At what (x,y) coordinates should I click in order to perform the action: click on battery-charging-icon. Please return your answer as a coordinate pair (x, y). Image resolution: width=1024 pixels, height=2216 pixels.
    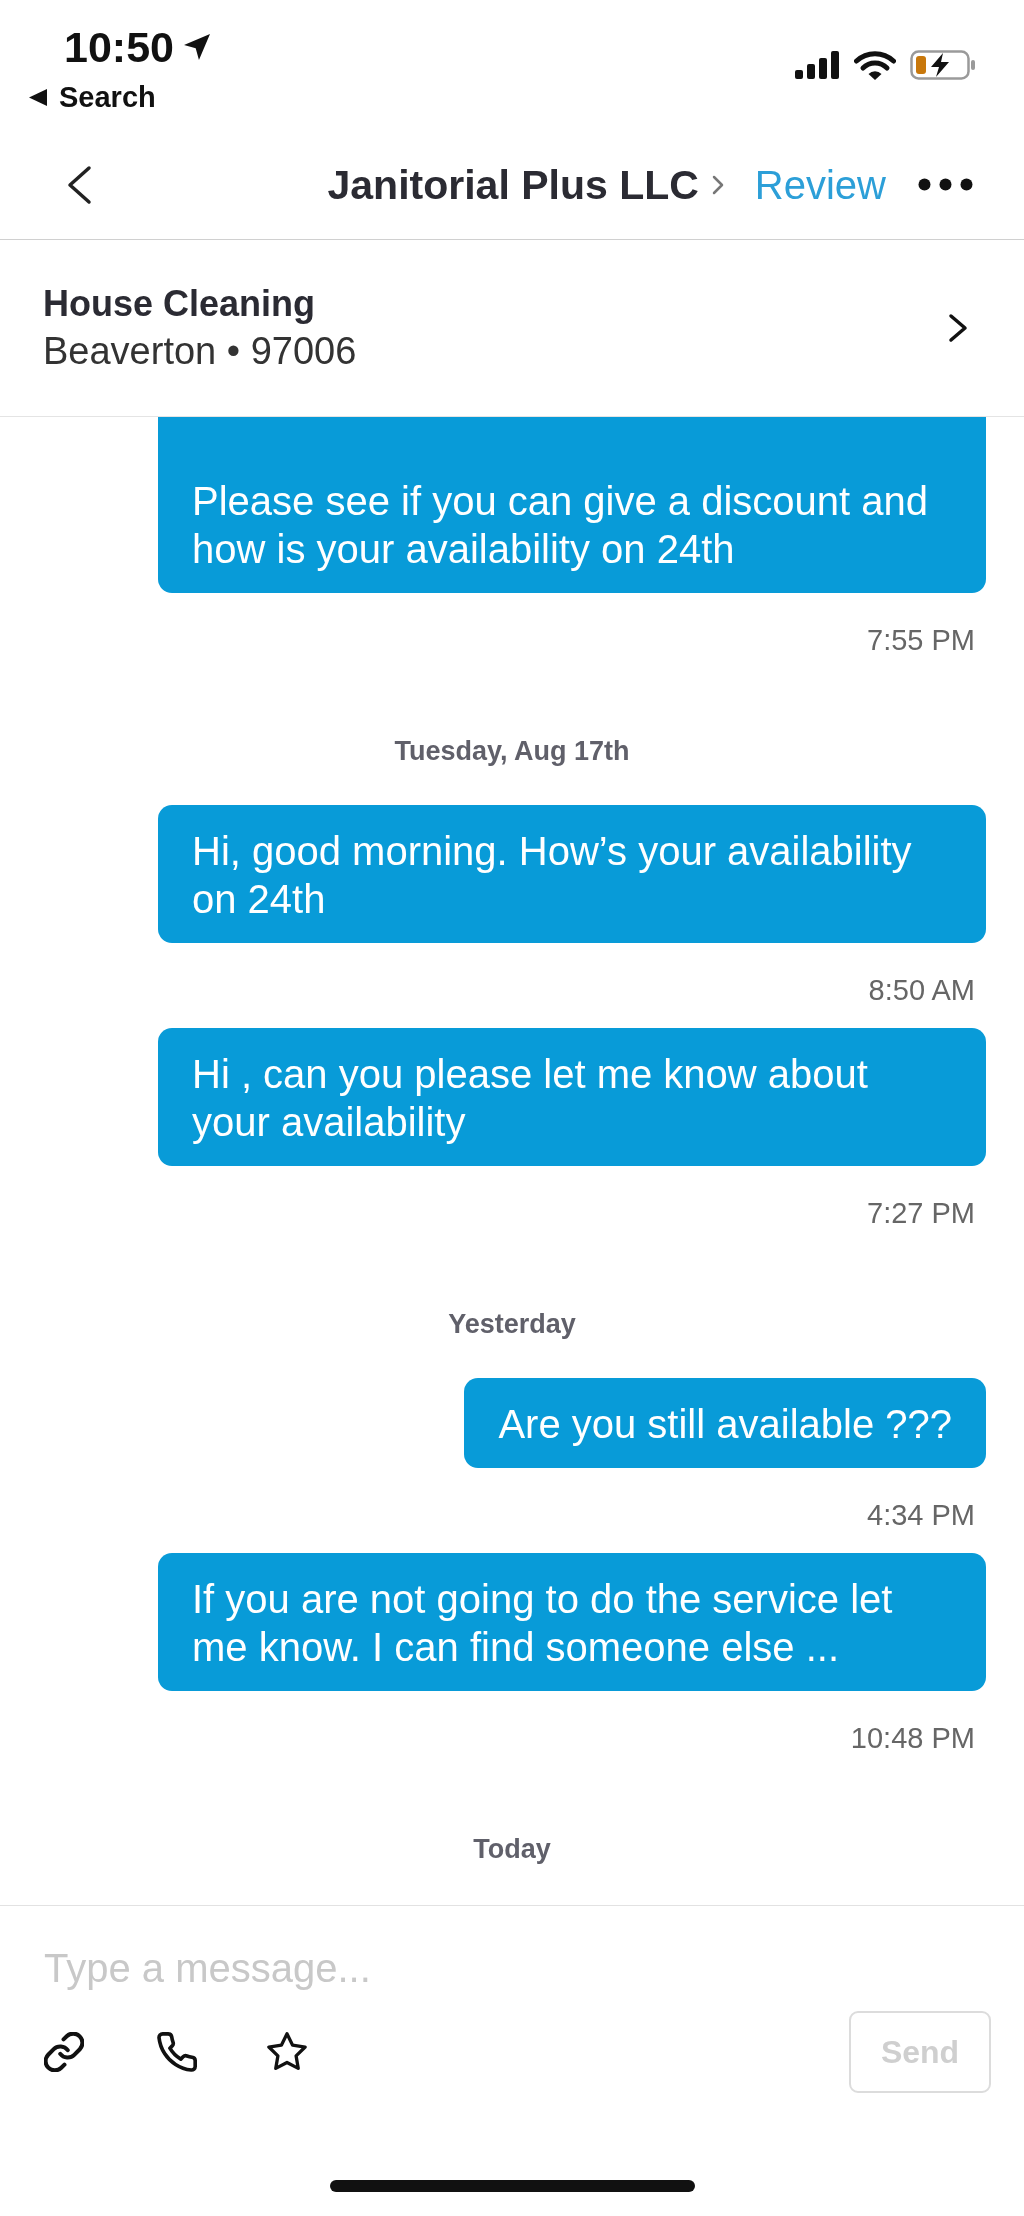
    Looking at the image, I should click on (943, 65).